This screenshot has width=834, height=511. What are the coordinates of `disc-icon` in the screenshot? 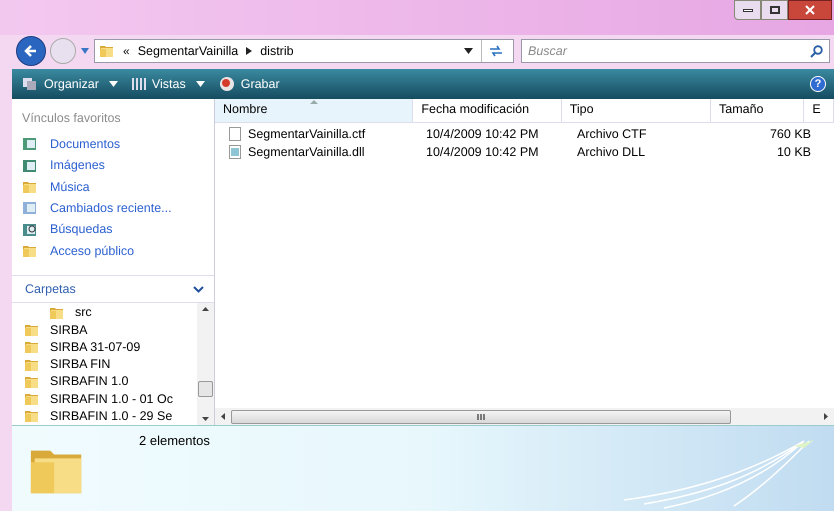 It's located at (226, 84).